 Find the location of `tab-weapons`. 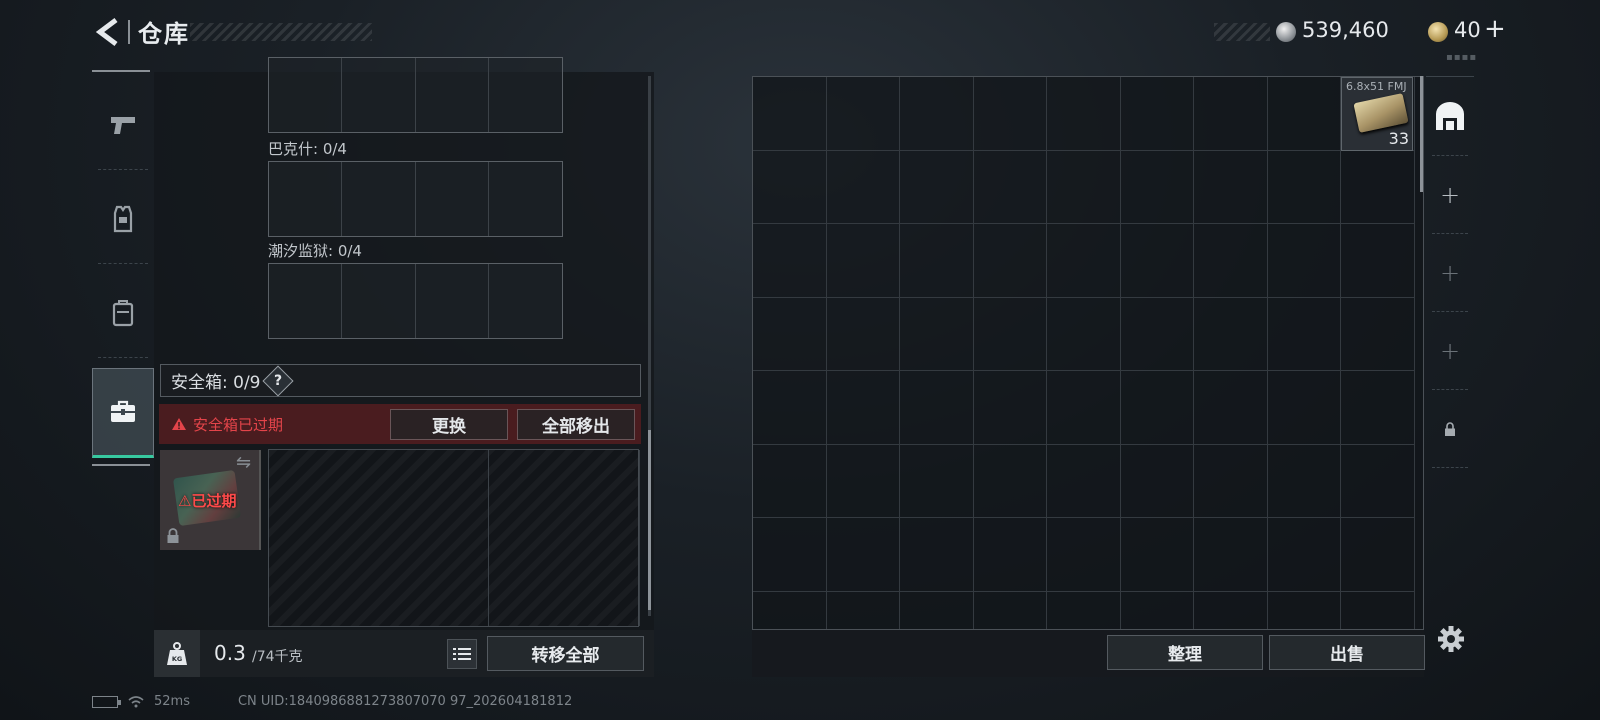

tab-weapons is located at coordinates (123, 125).